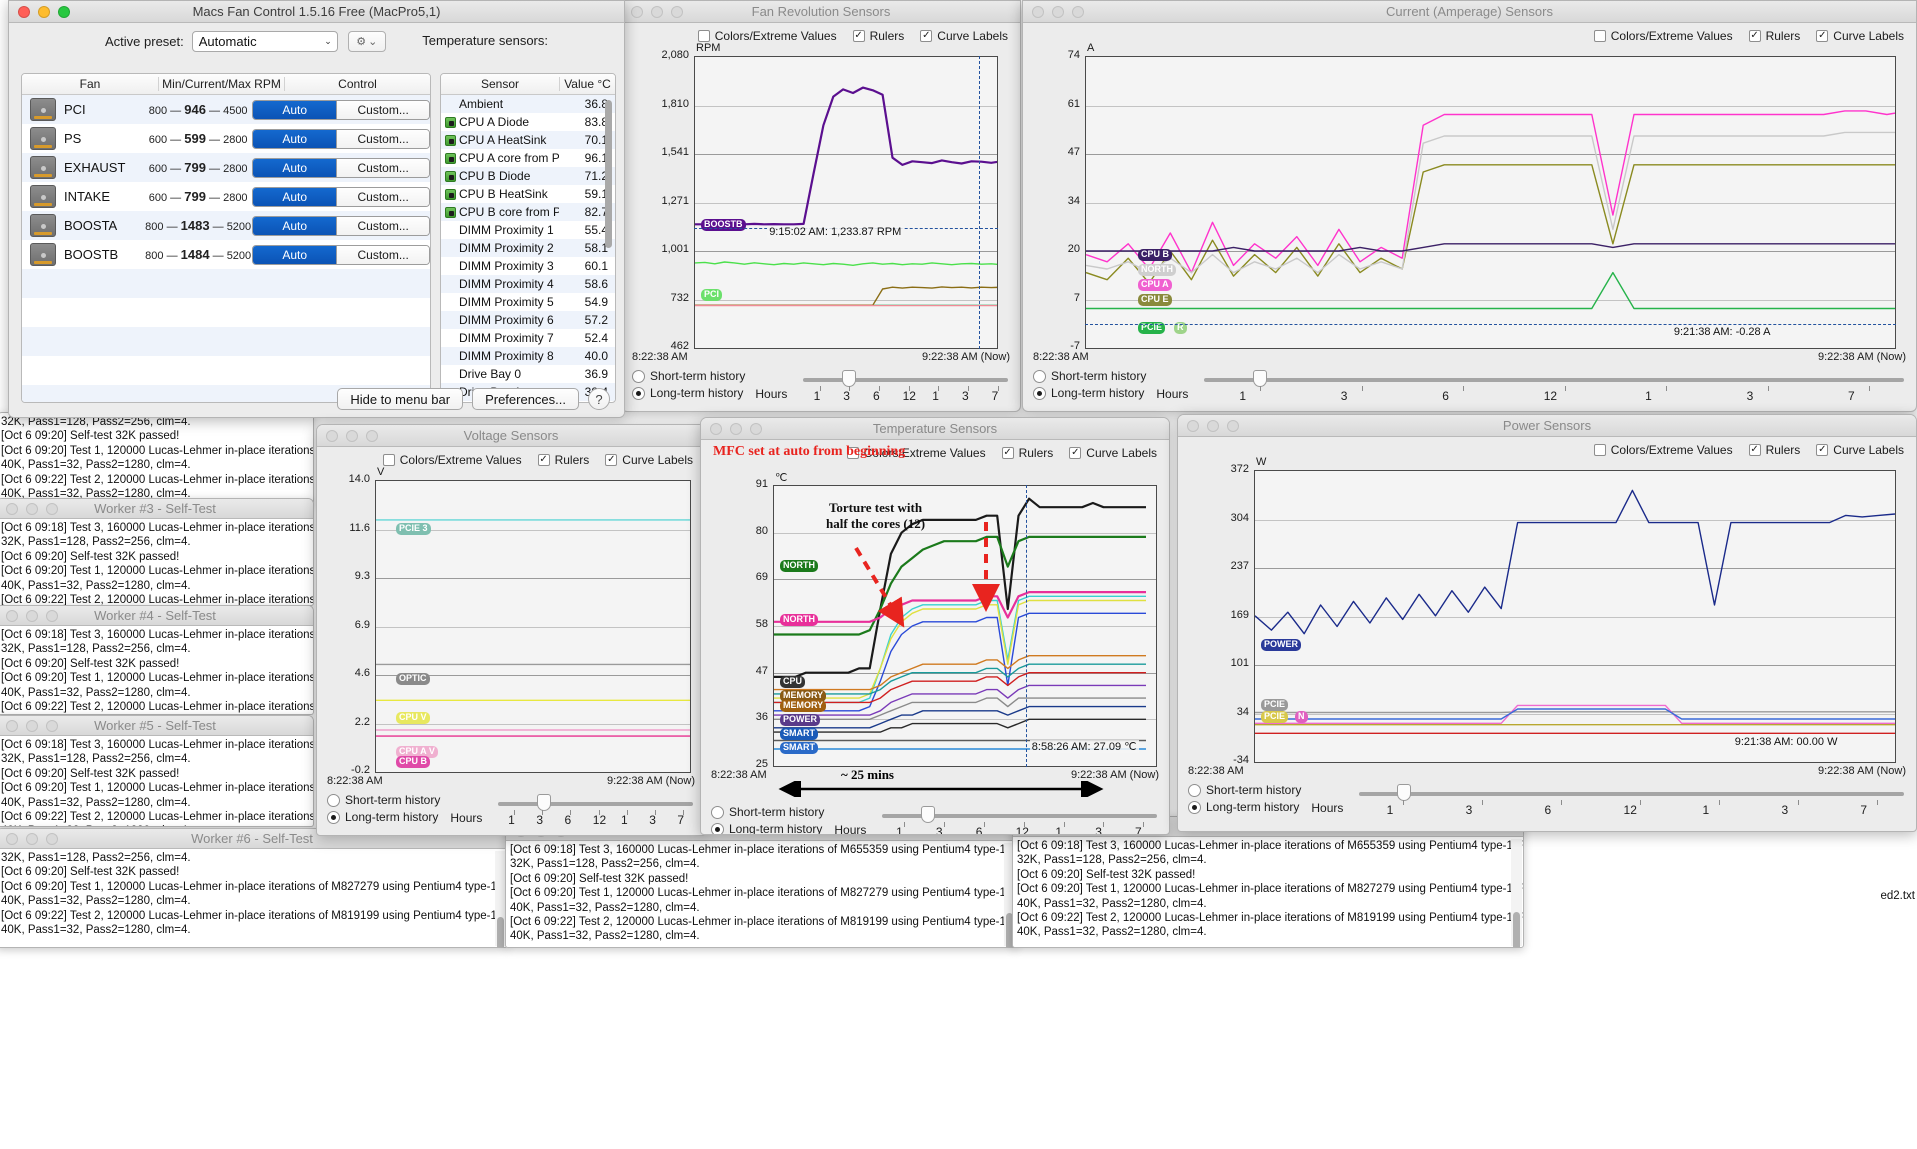 The image size is (1917, 1149). Describe the element at coordinates (264, 41) in the screenshot. I see `preset-dropdown: Automatic ⌄` at that location.